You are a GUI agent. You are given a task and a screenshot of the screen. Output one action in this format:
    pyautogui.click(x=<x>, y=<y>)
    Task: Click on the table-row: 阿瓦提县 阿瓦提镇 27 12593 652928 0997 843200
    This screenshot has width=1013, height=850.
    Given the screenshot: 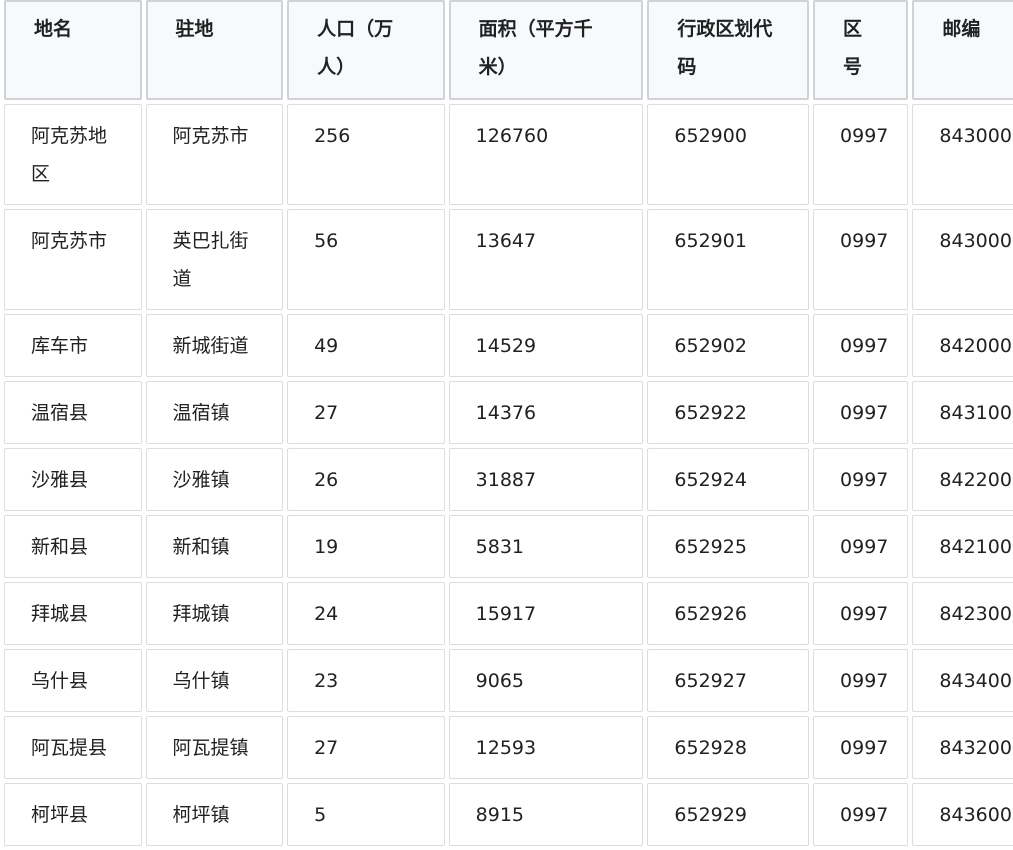 What is the action you would take?
    pyautogui.click(x=508, y=747)
    